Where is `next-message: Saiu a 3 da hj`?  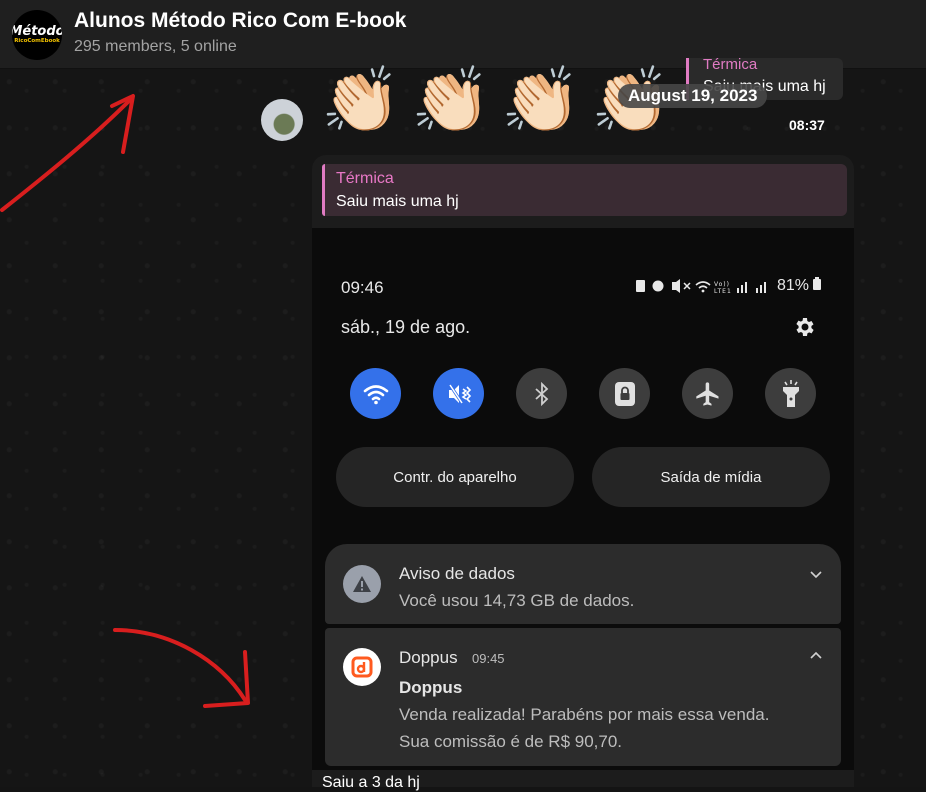
next-message: Saiu a 3 da hj is located at coordinates (583, 780).